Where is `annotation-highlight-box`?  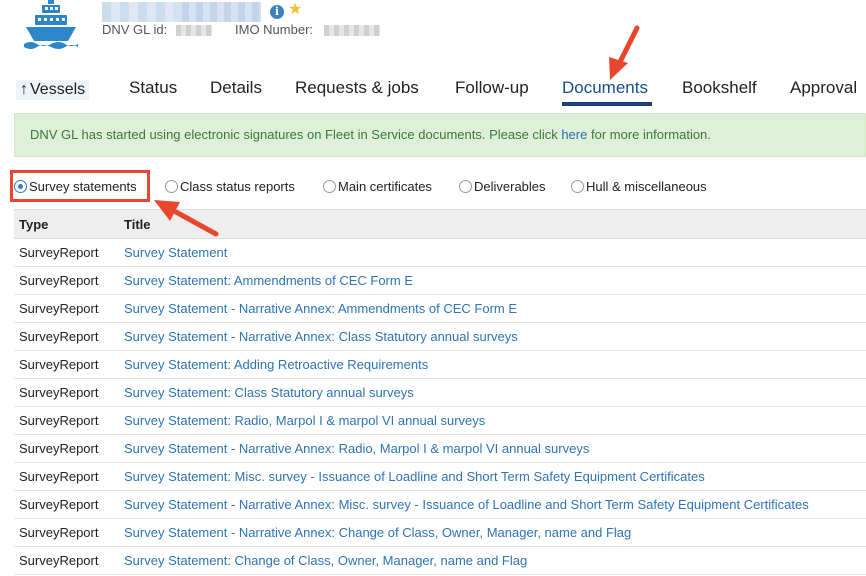
annotation-highlight-box is located at coordinates (80, 186).